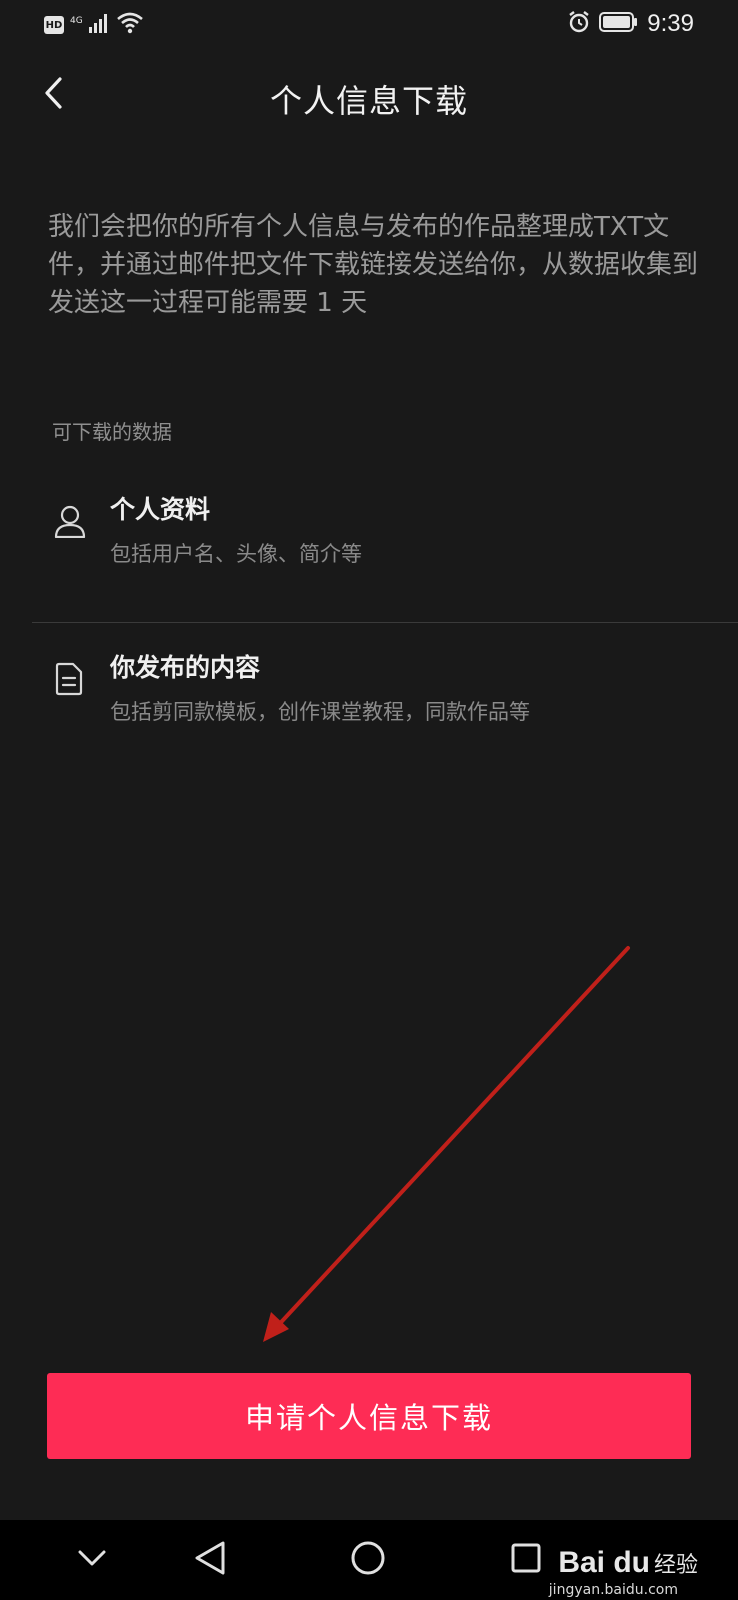 This screenshot has height=1600, width=738. Describe the element at coordinates (369, 25) in the screenshot. I see `status-bar: HD 4G 9:39` at that location.